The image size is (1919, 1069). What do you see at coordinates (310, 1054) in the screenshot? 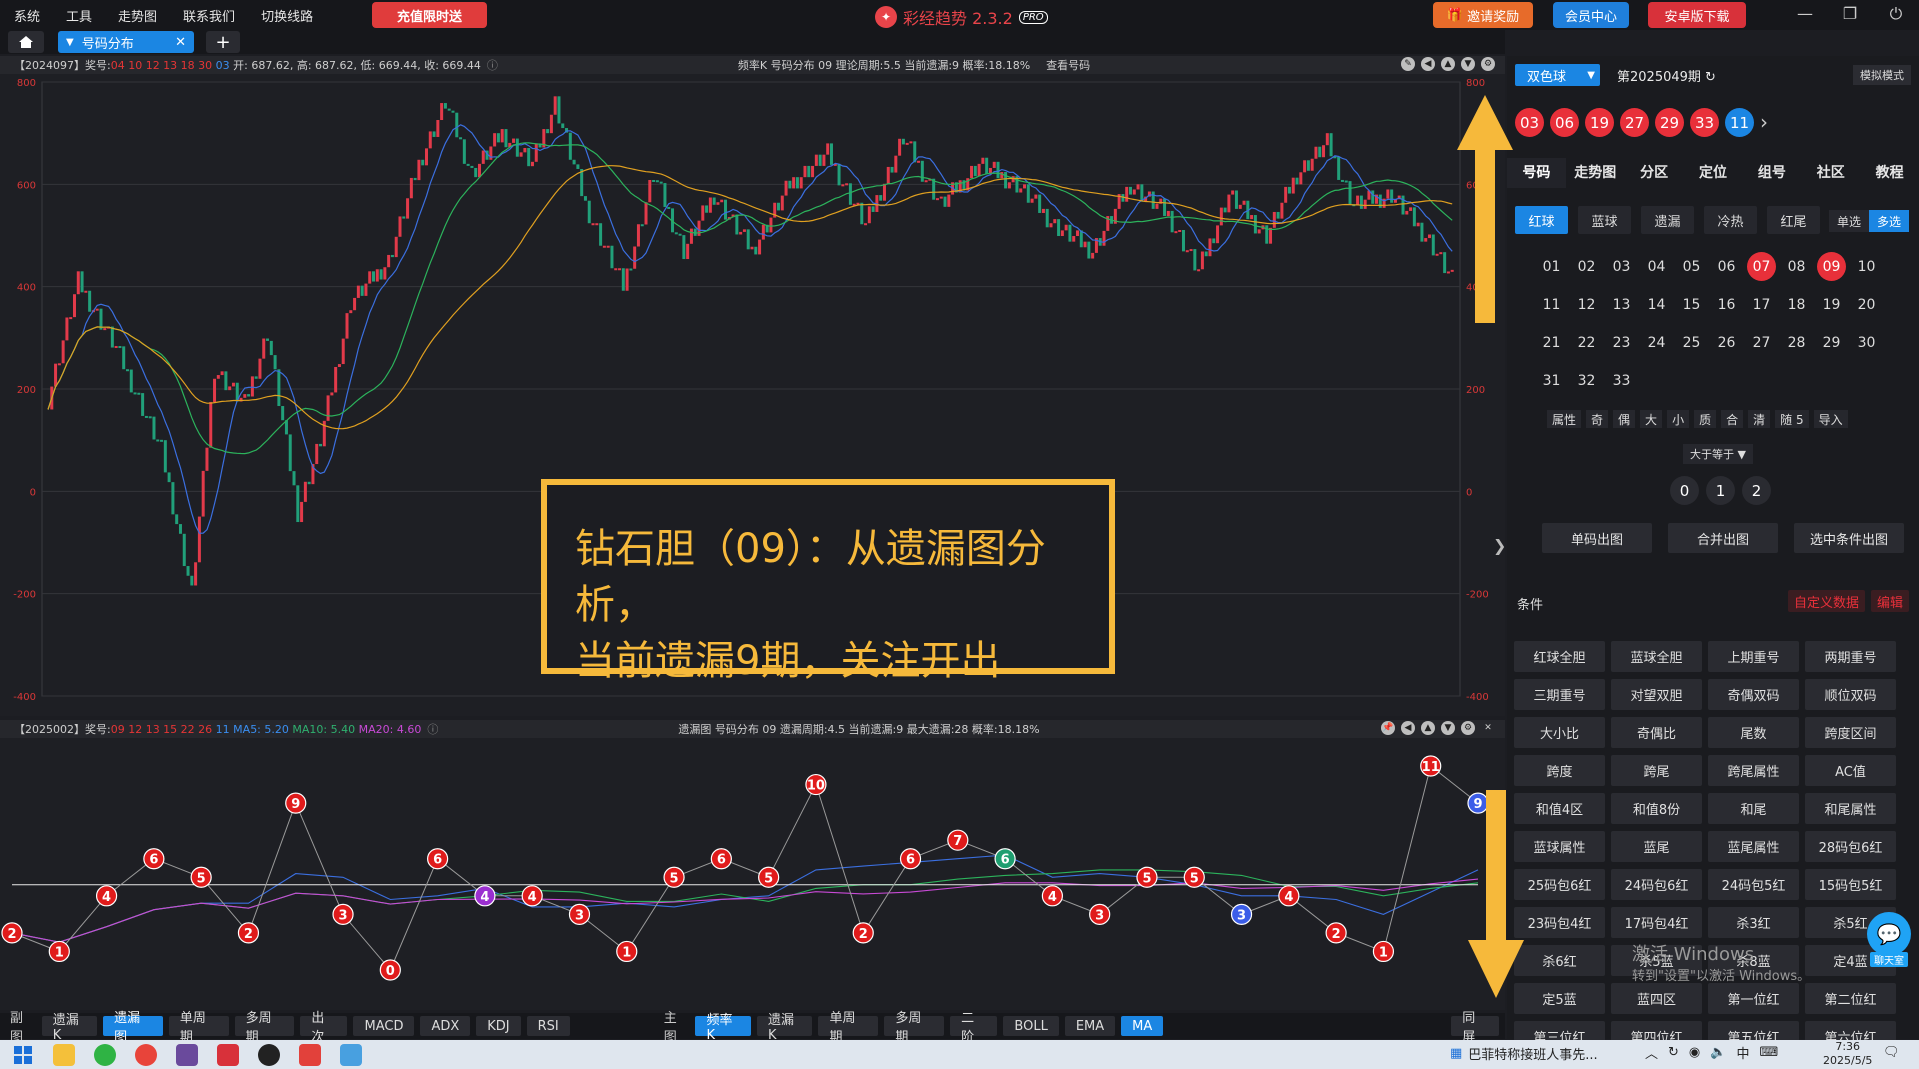
I see `wps-icon` at bounding box center [310, 1054].